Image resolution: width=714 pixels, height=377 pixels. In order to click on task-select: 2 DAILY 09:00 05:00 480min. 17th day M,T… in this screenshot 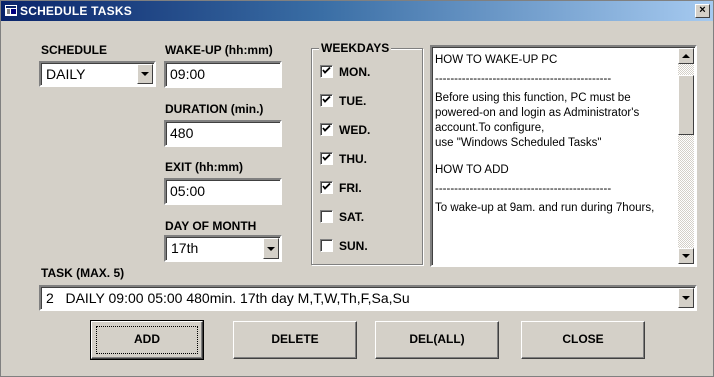, I will do `click(368, 298)`.